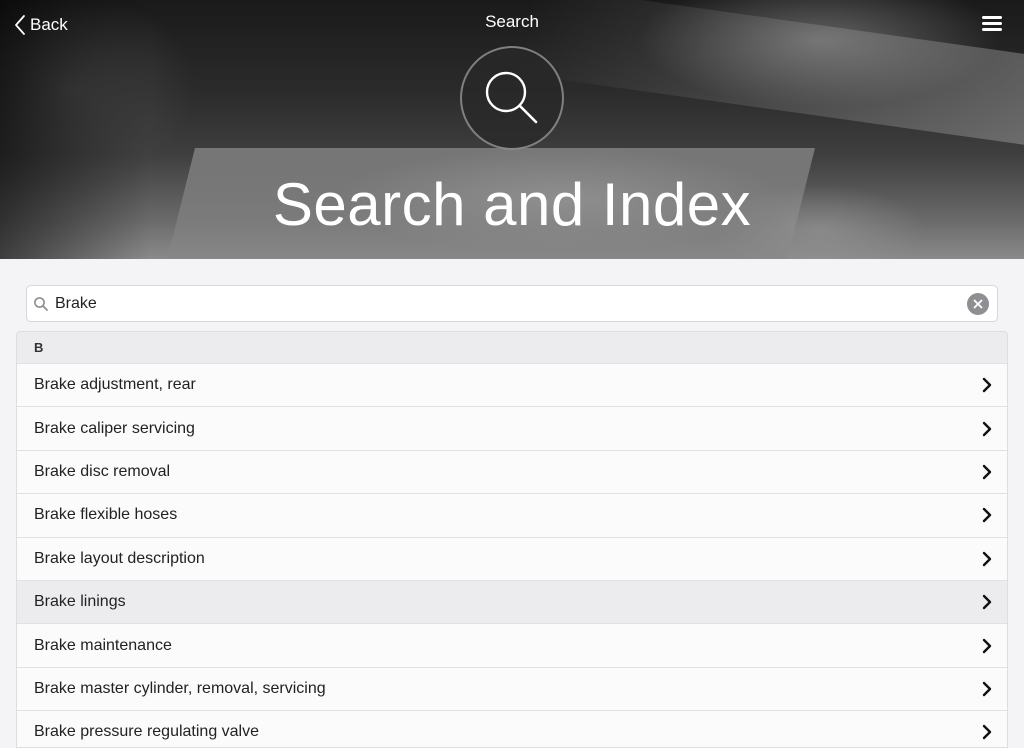 This screenshot has width=1024, height=748. What do you see at coordinates (512, 204) in the screenshot?
I see `page-title: Search and Index` at bounding box center [512, 204].